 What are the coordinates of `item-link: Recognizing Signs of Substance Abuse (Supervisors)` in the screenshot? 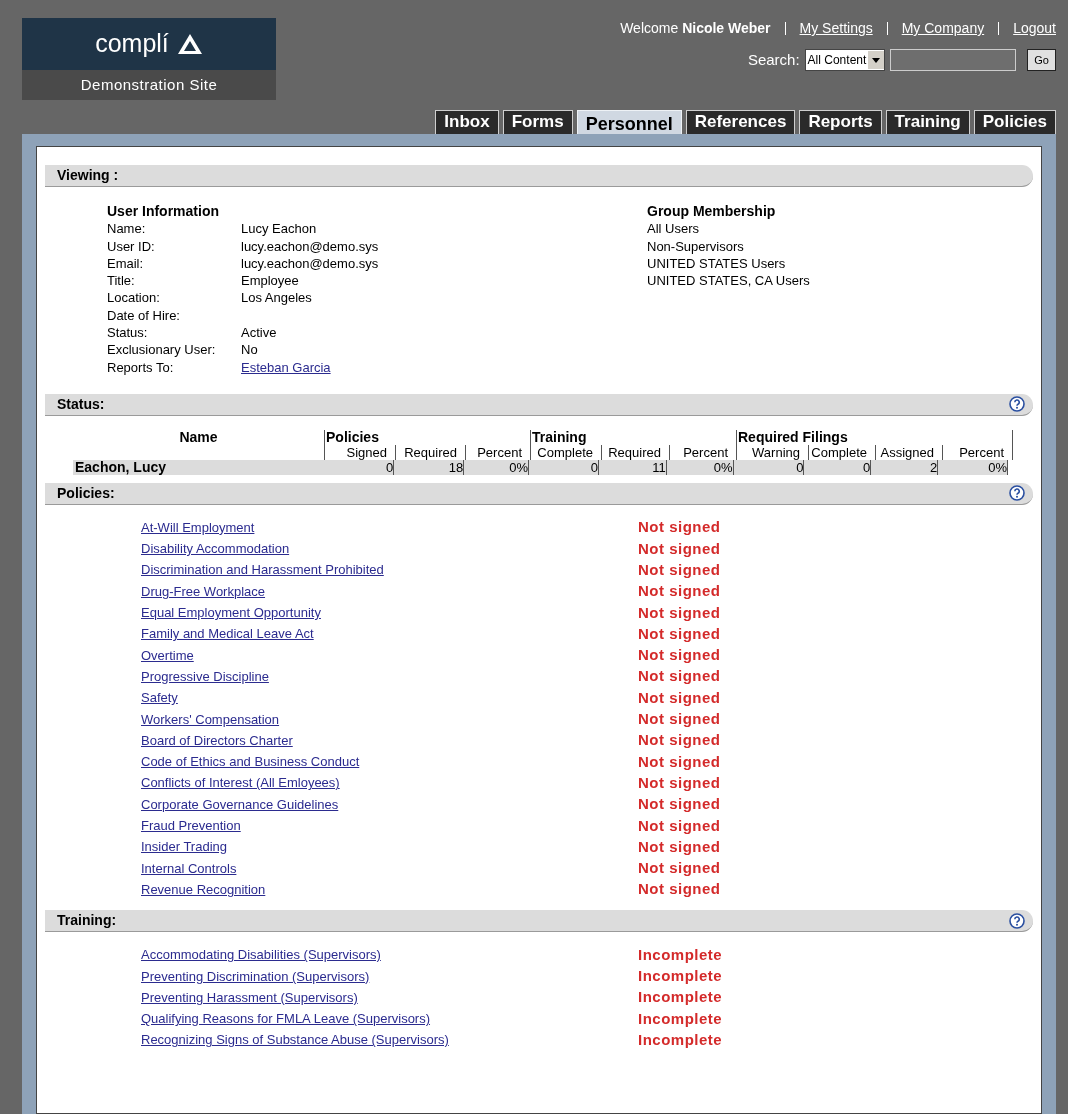 It's located at (389, 1040).